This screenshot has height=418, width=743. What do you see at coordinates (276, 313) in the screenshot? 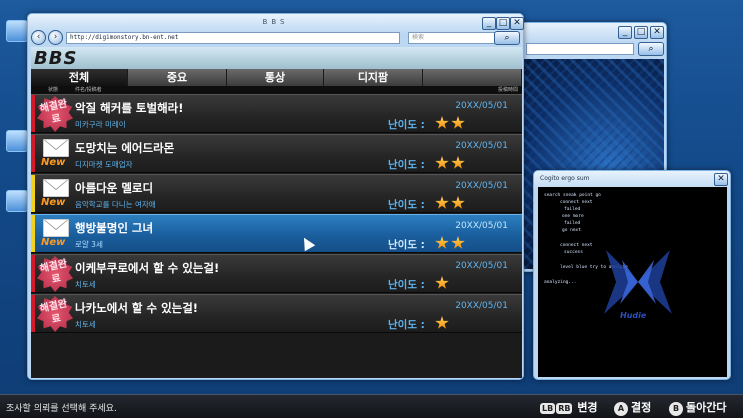
I see `post-row: 해결완료 나카노에서 할 수 있는걸! 치토세 20XX/05/01 난이도 :` at bounding box center [276, 313].